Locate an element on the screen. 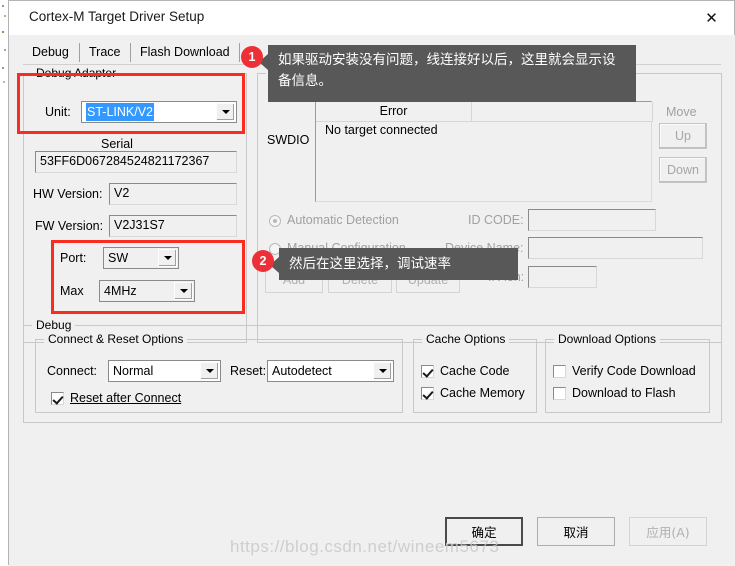 Image resolution: width=735 pixels, height=566 pixels. reset-combo-value: Autodetect is located at coordinates (302, 371).